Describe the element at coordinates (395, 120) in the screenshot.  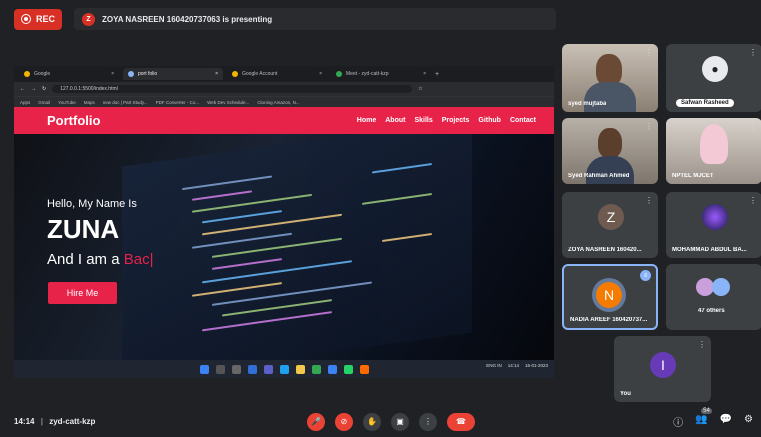
I see `nav-about: About` at that location.